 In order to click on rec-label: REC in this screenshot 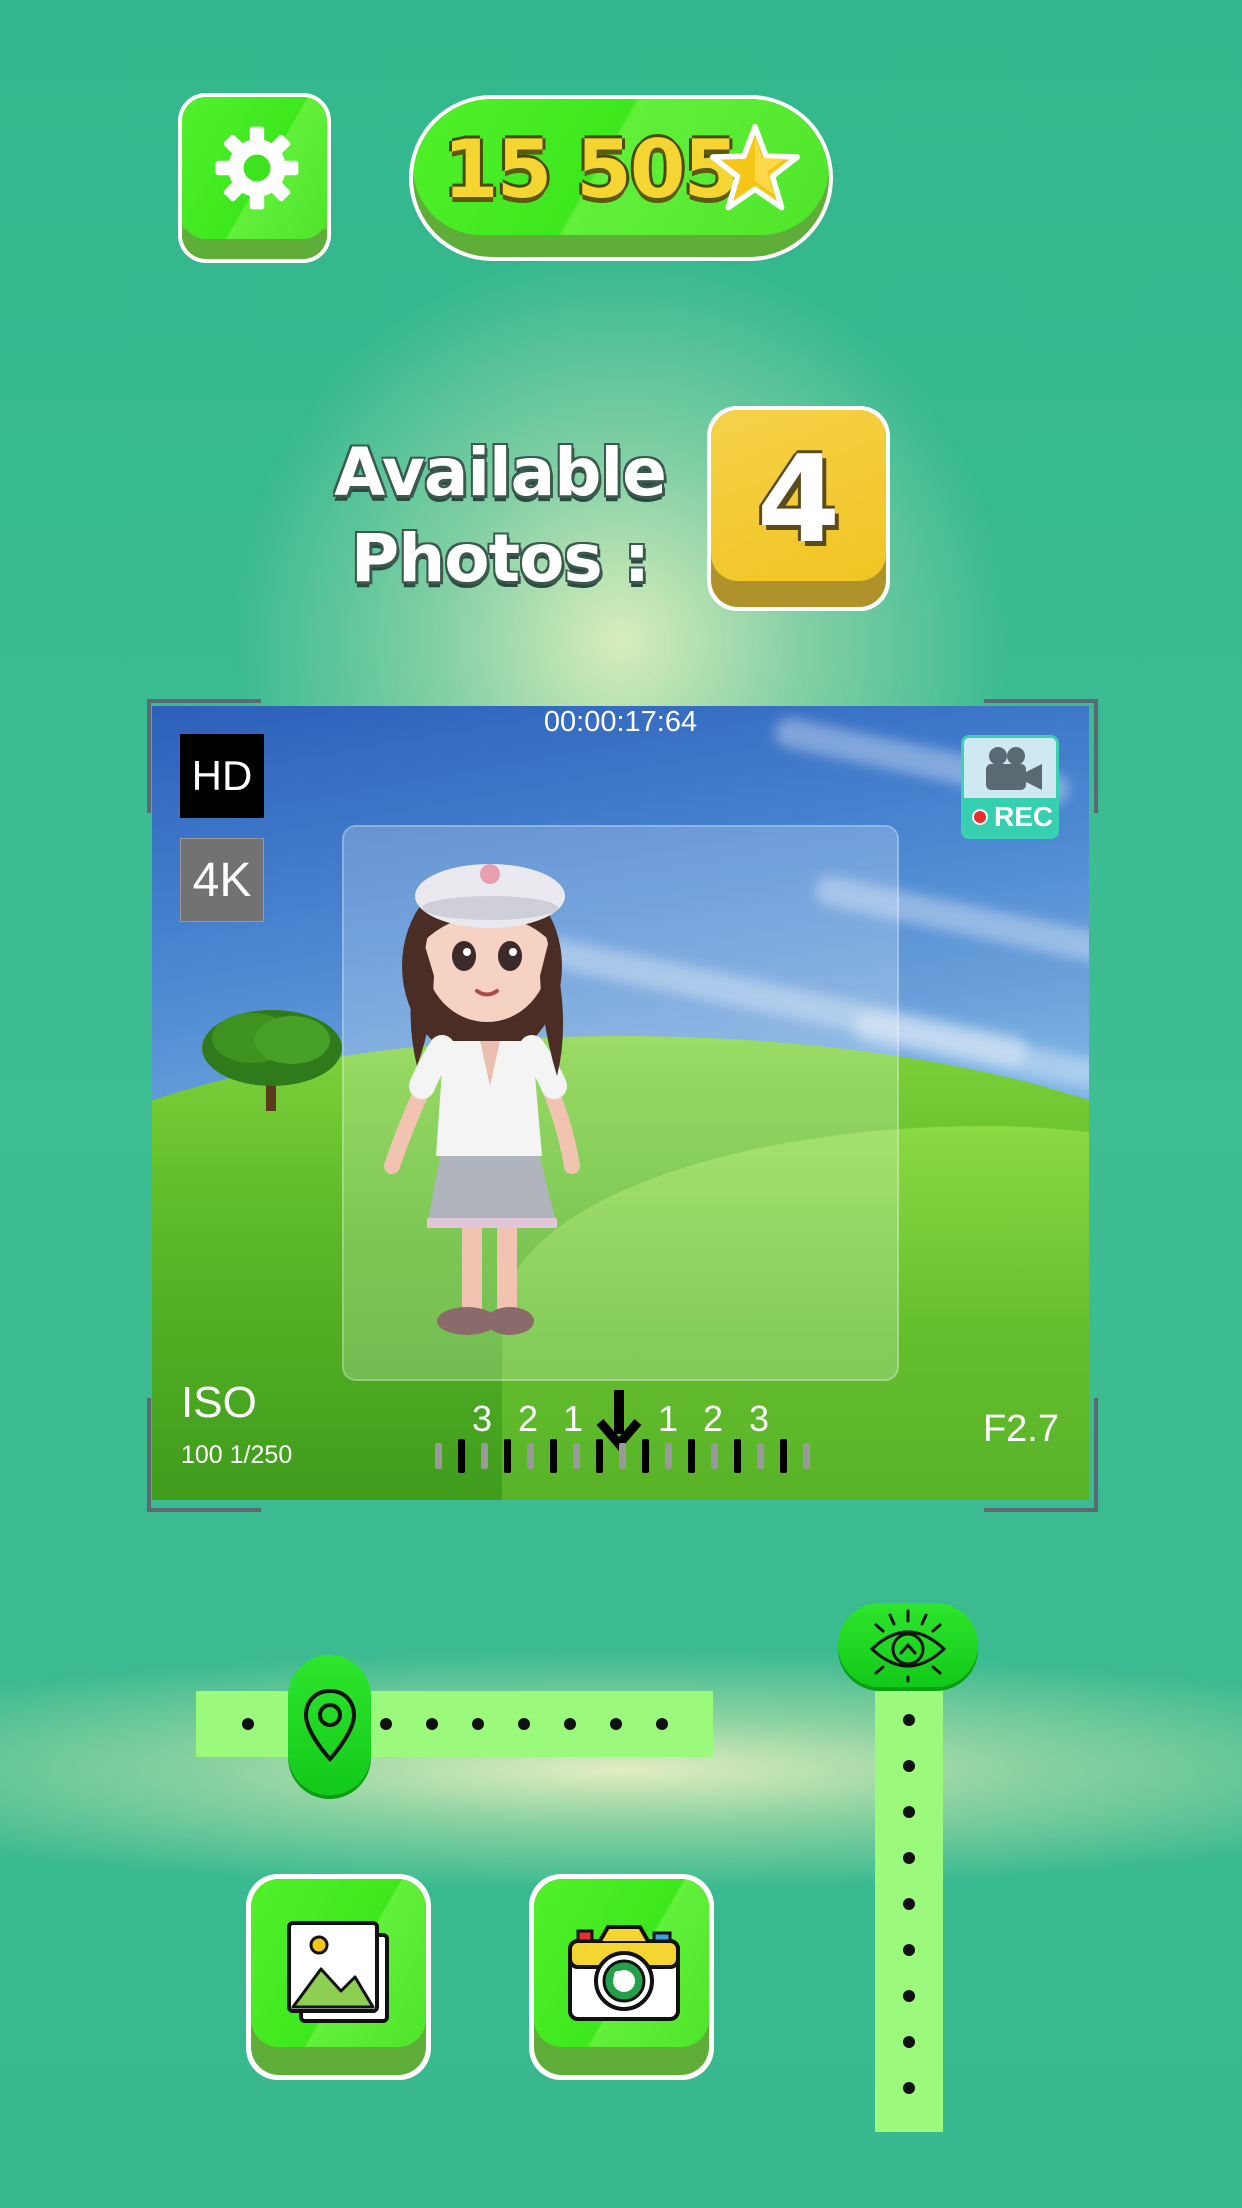, I will do `click(1024, 816)`.